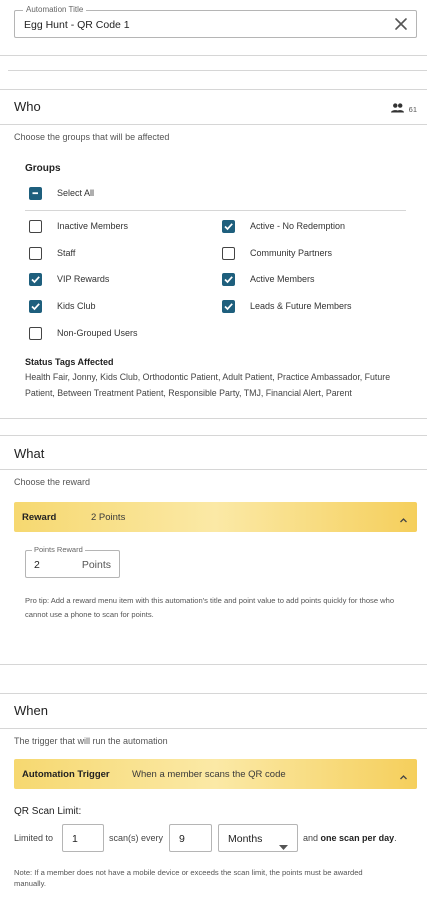 This screenshot has height=901, width=427. I want to click on select-all-label: Select All, so click(76, 193).